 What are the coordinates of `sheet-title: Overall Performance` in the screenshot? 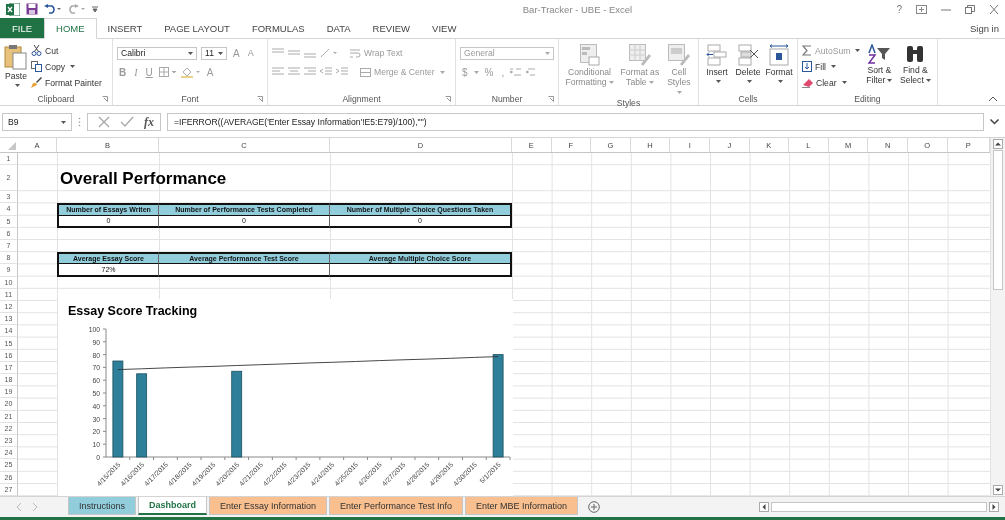 It's located at (143, 179).